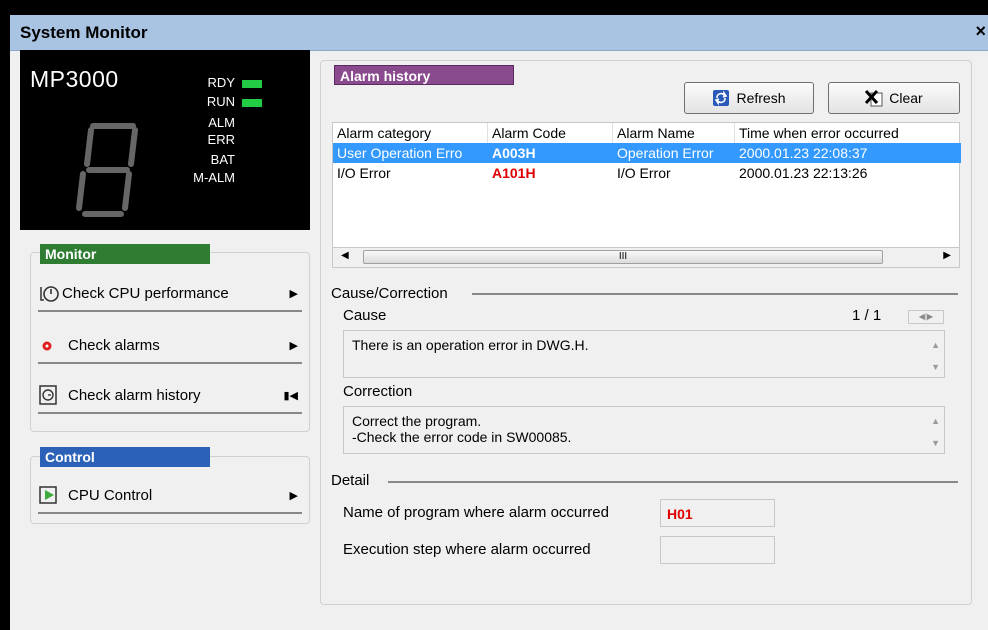 This screenshot has width=988, height=630. What do you see at coordinates (947, 255) in the screenshot?
I see `scroll-right-icon: ▶` at bounding box center [947, 255].